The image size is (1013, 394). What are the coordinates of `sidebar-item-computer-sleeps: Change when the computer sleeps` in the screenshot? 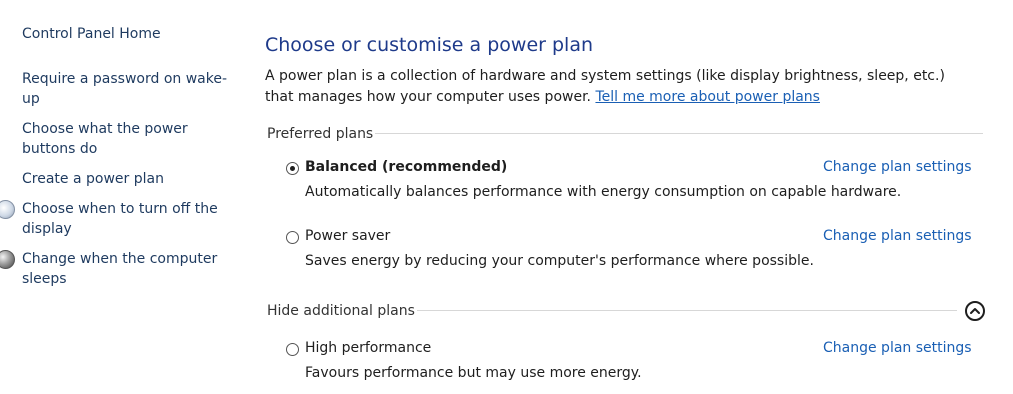 It's located at (127, 269).